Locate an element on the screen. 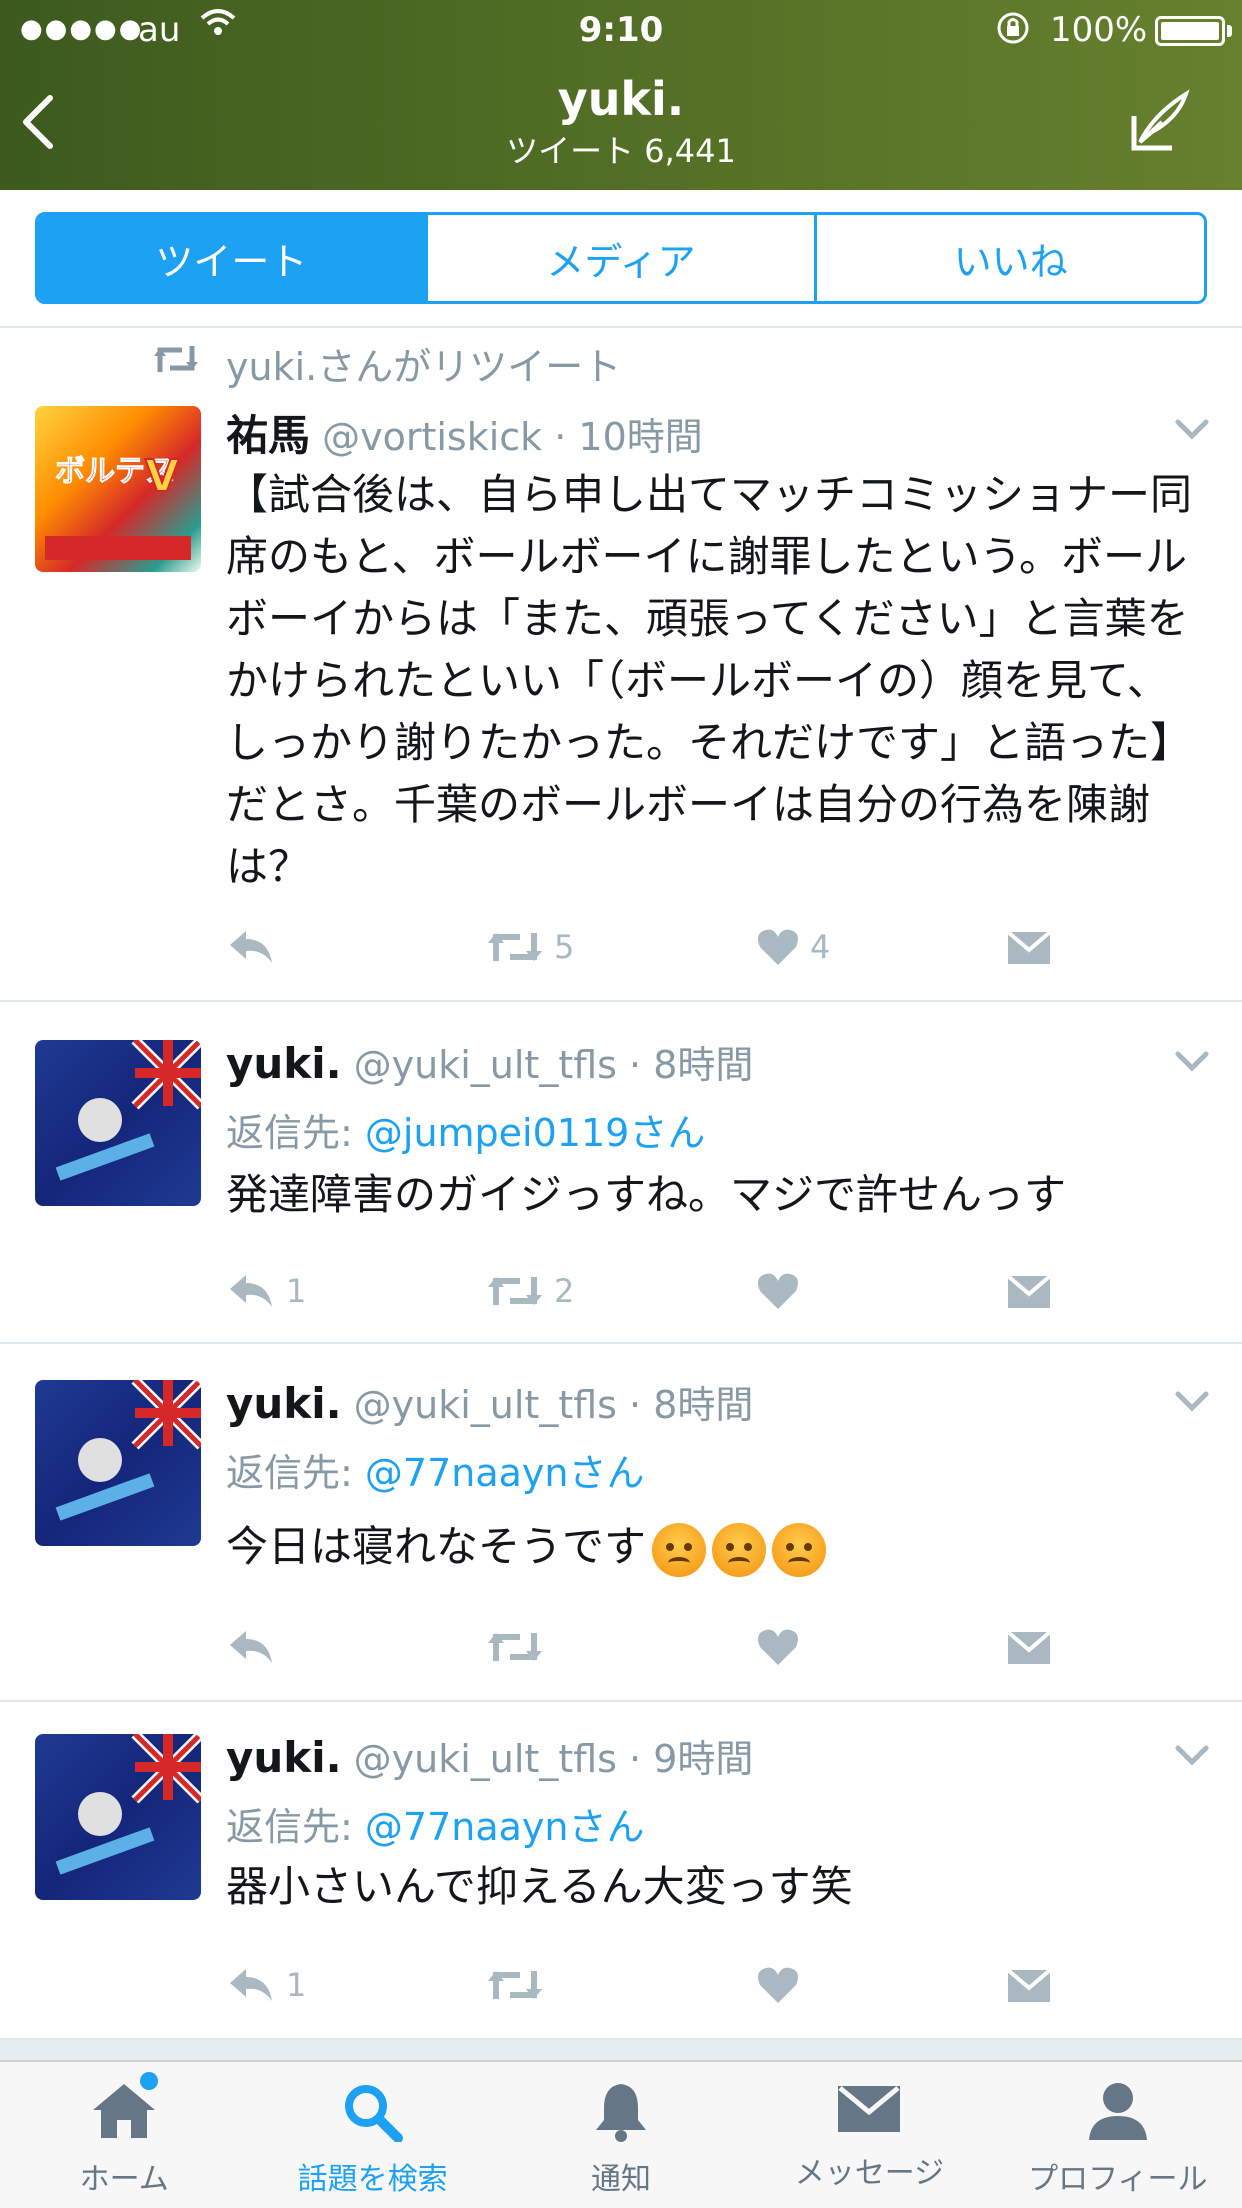 Image resolution: width=1242 pixels, height=2208 pixels. battery-tip is located at coordinates (1229, 31).